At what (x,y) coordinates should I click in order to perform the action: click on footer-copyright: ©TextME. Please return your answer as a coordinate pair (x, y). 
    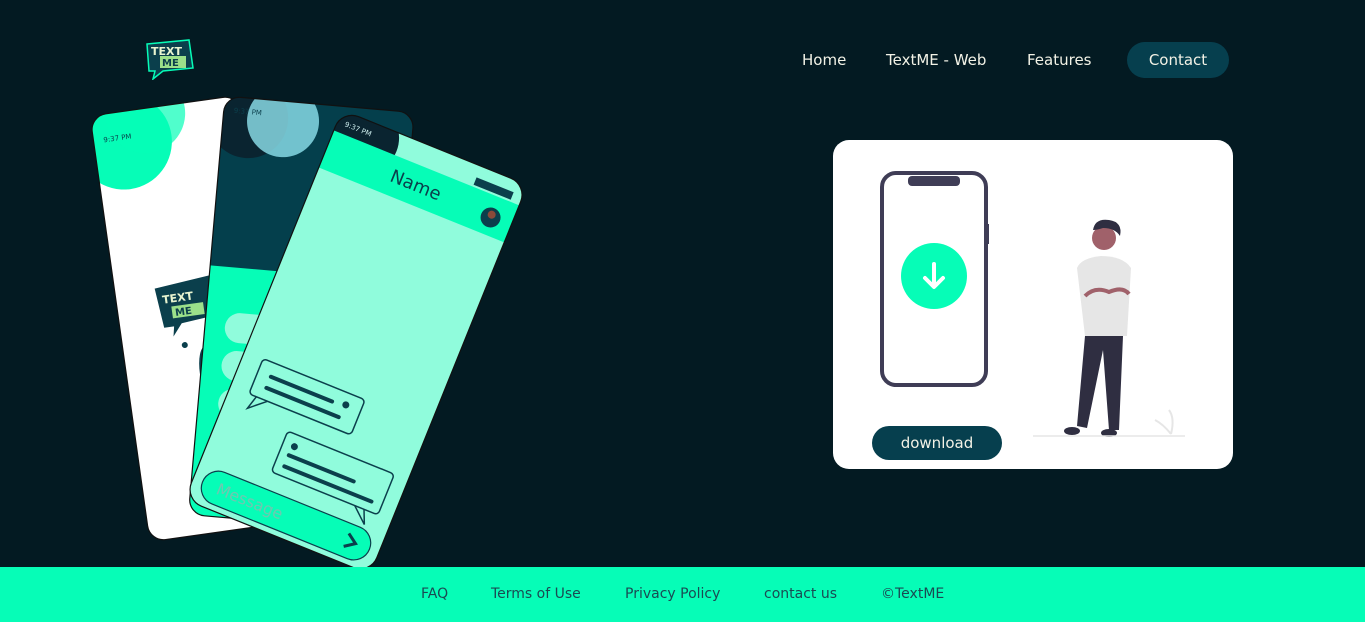
    Looking at the image, I should click on (913, 594).